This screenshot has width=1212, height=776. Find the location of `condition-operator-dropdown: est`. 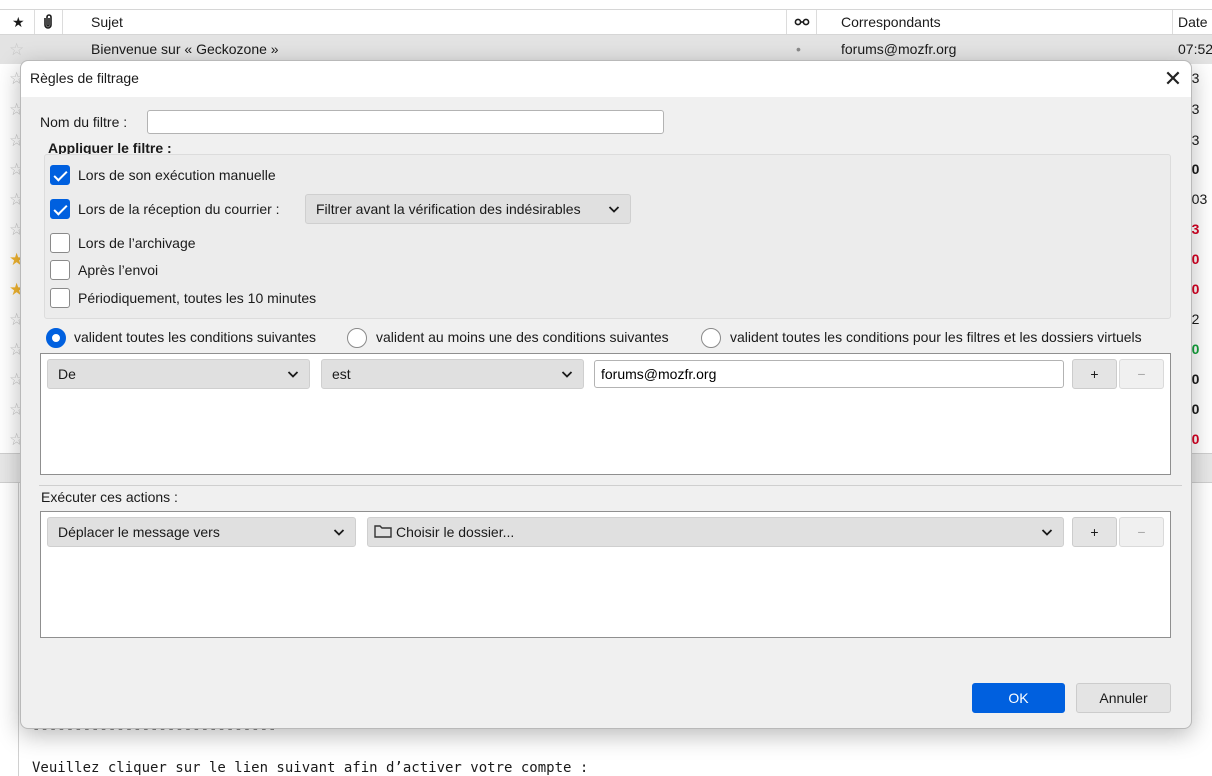

condition-operator-dropdown: est is located at coordinates (452, 374).